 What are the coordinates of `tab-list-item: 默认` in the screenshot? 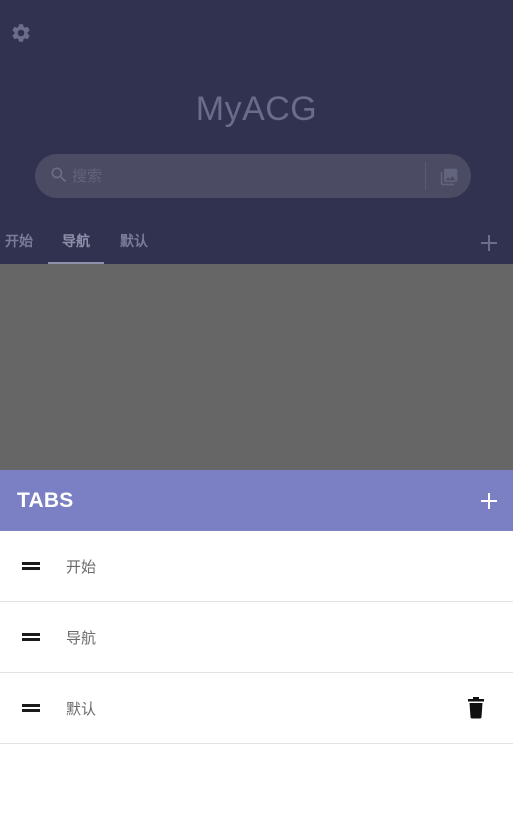 It's located at (256, 708).